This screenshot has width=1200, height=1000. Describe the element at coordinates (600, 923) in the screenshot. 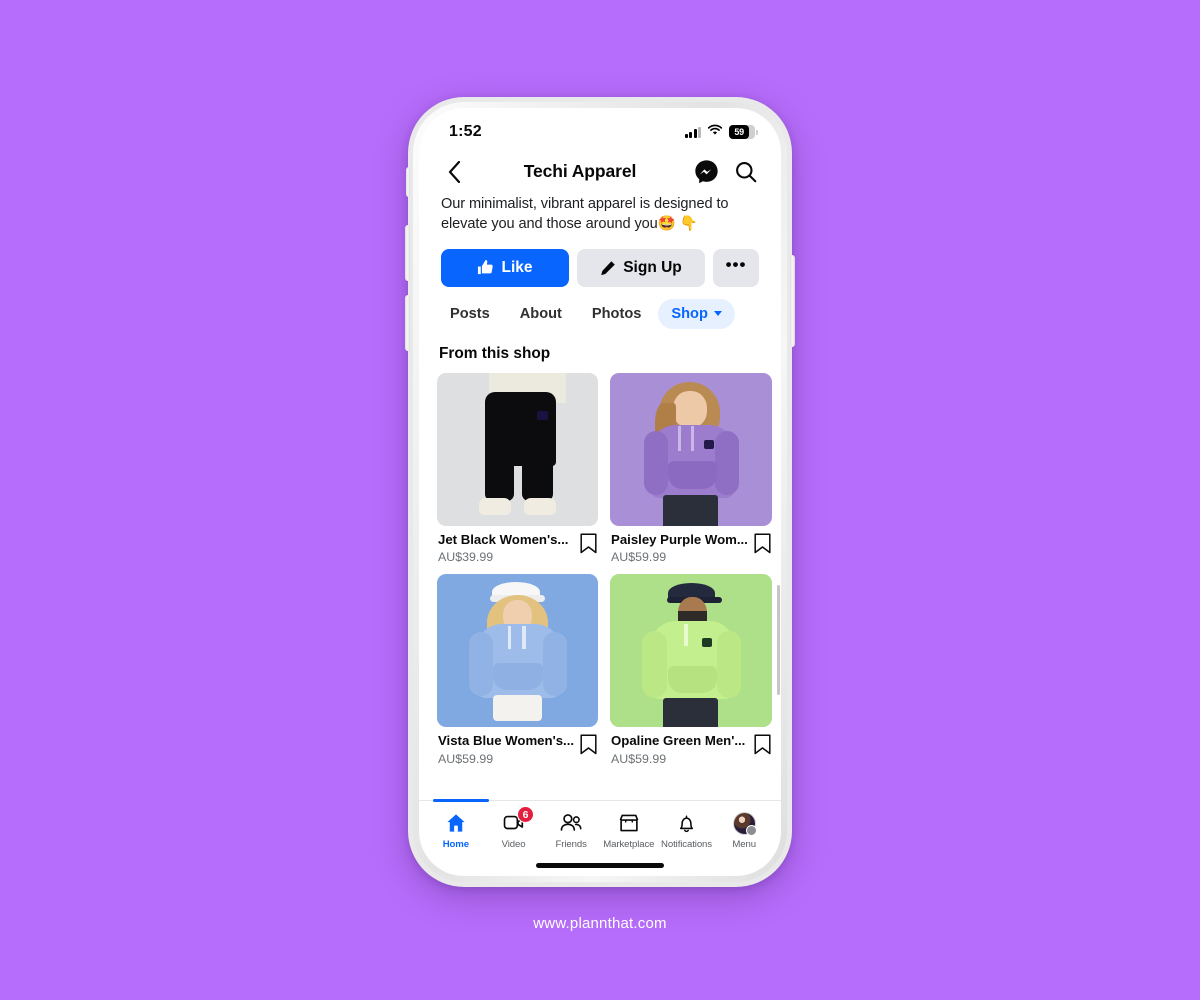

I see `footer-url: www.plannthat.com` at that location.